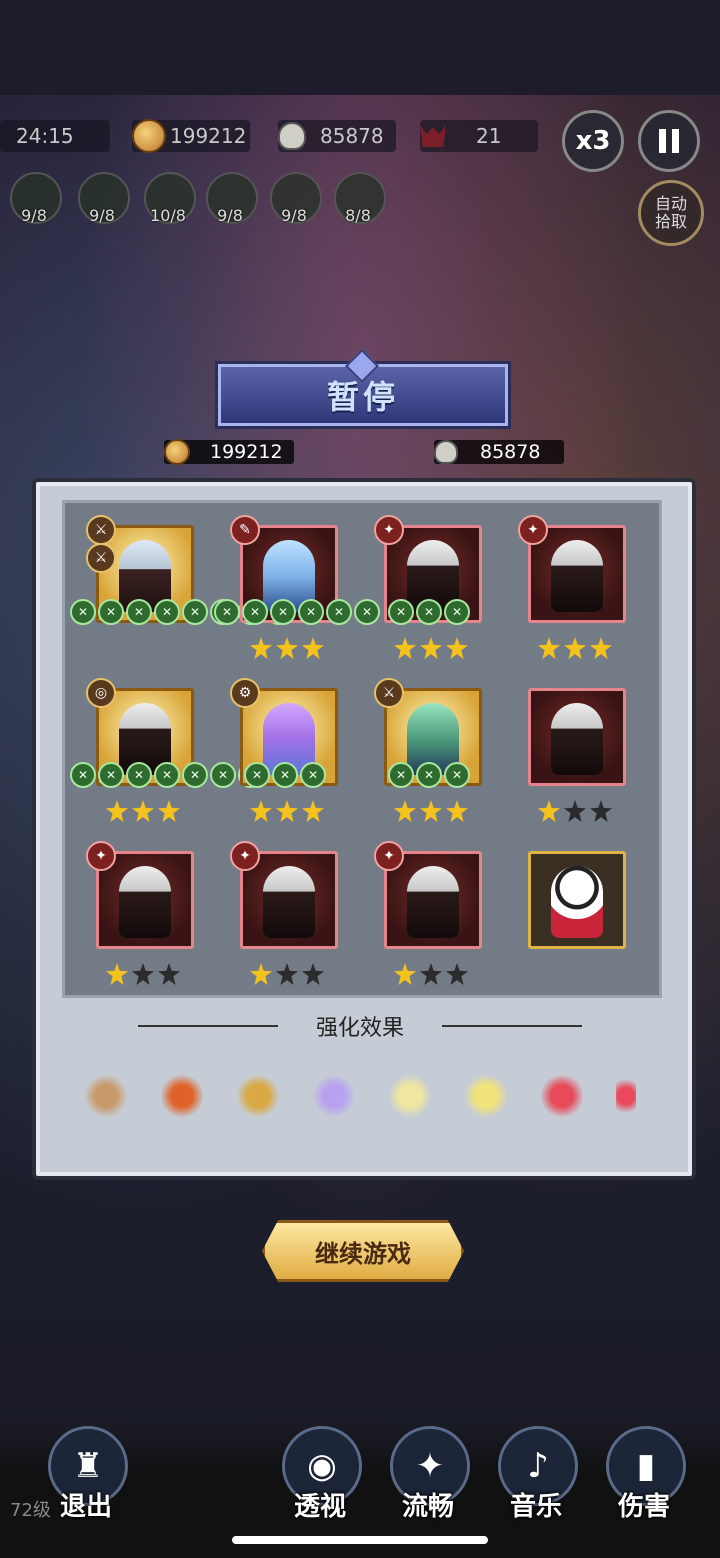  I want to click on wave-pill: 21, so click(479, 136).